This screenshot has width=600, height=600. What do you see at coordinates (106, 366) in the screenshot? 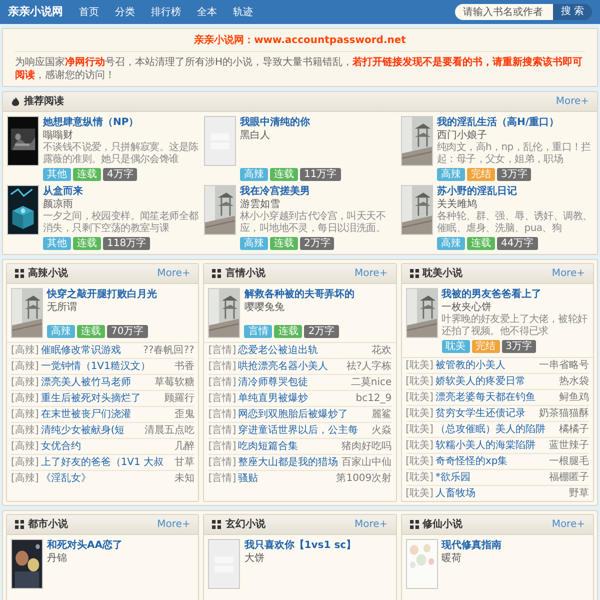
I see `book-link: 一觉钟情（1V1糙汉文）` at bounding box center [106, 366].